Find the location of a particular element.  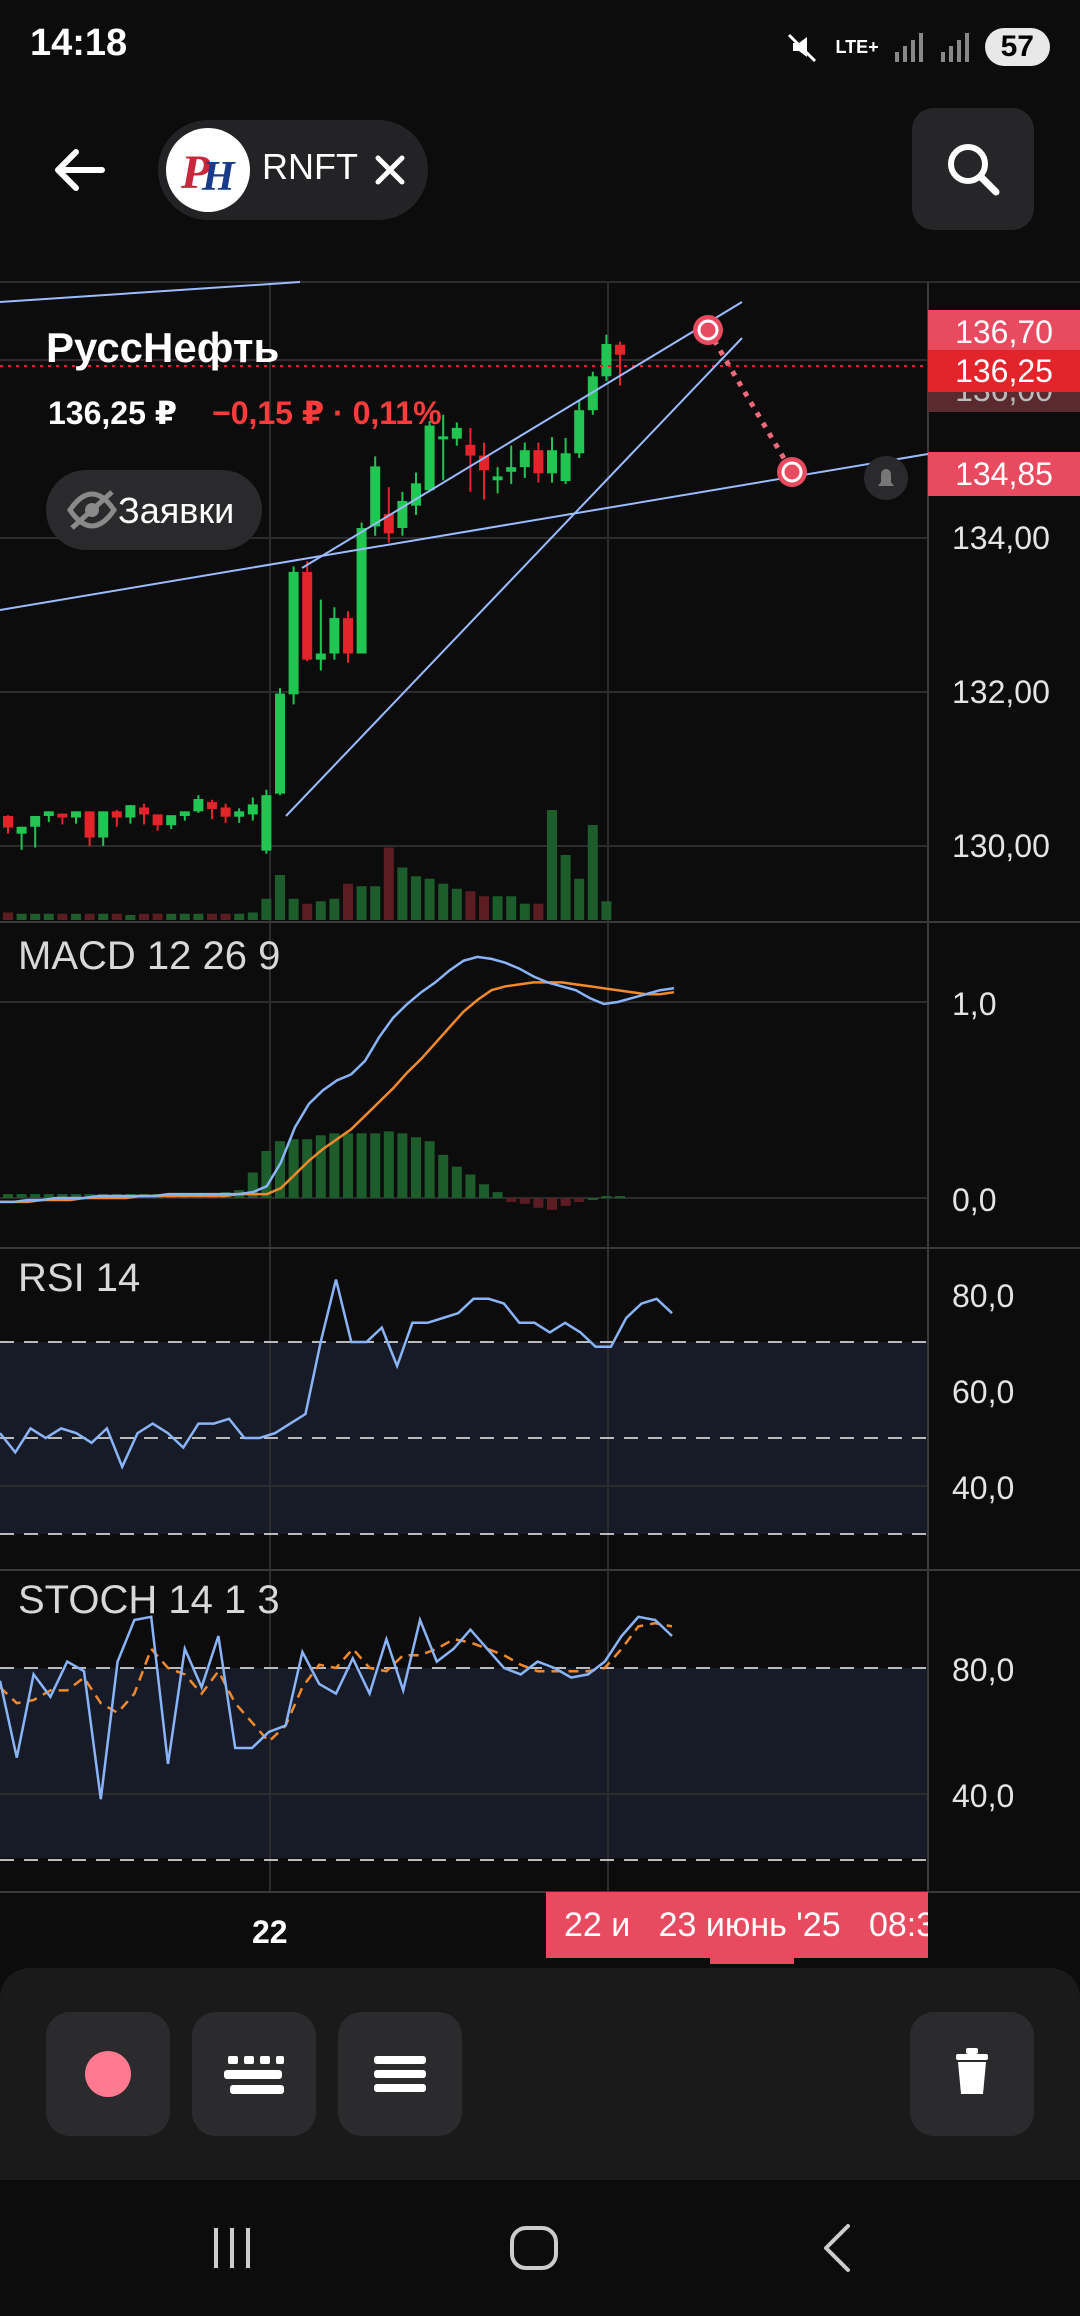

mute-icon is located at coordinates (802, 48).